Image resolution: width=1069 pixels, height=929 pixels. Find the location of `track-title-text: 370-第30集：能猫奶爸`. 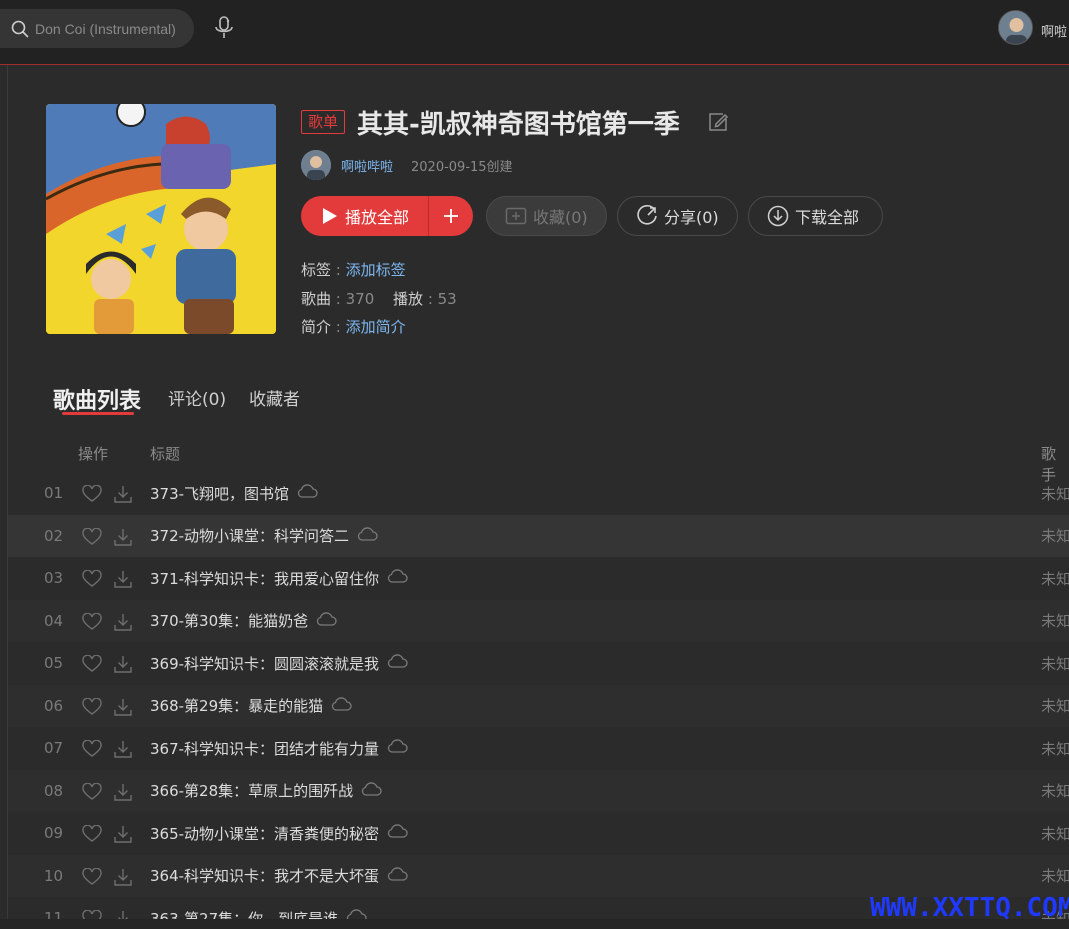

track-title-text: 370-第30集：能猫奶爸 is located at coordinates (229, 620).